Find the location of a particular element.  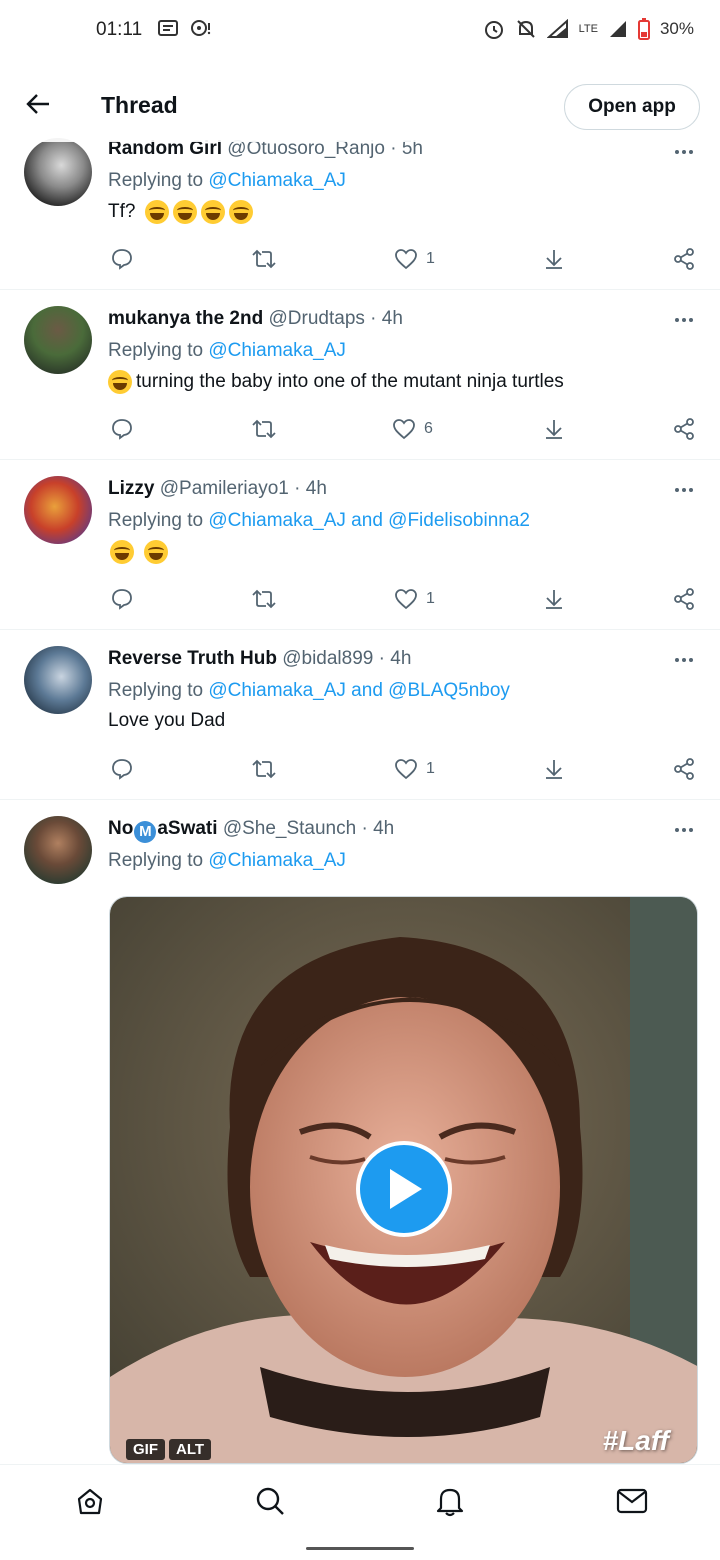

replying-to: Replying to @Chiamaka_AJ and @BLAQ5nboy is located at coordinates (309, 690).